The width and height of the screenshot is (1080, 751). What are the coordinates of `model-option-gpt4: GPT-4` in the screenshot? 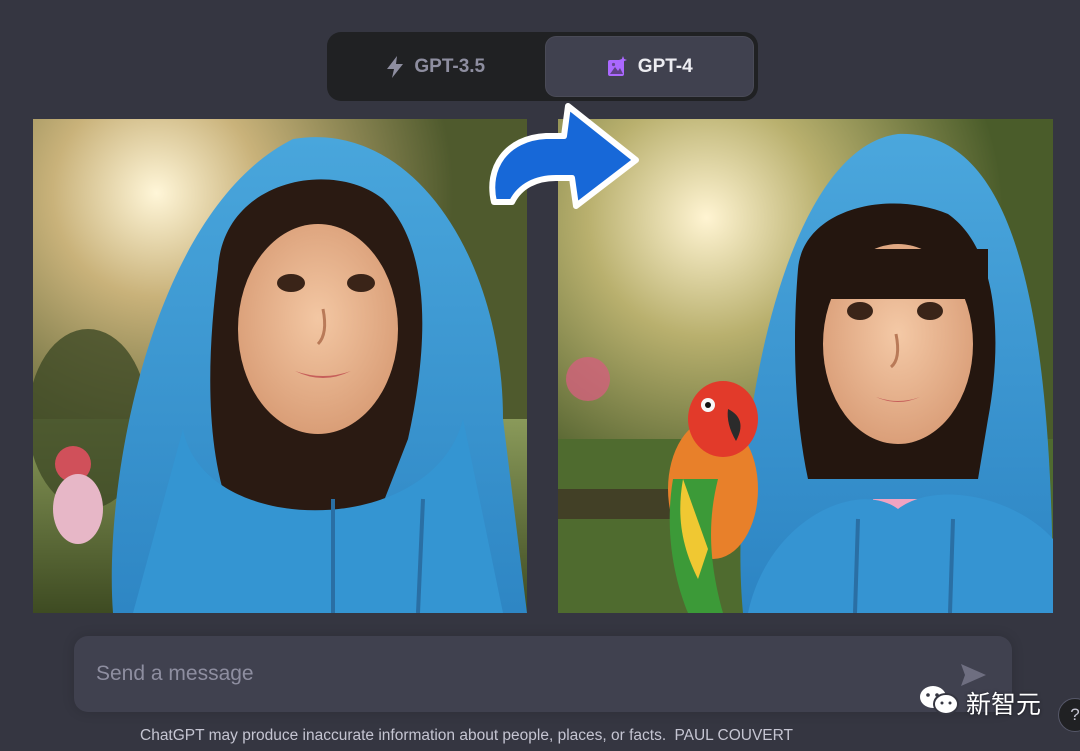 It's located at (649, 66).